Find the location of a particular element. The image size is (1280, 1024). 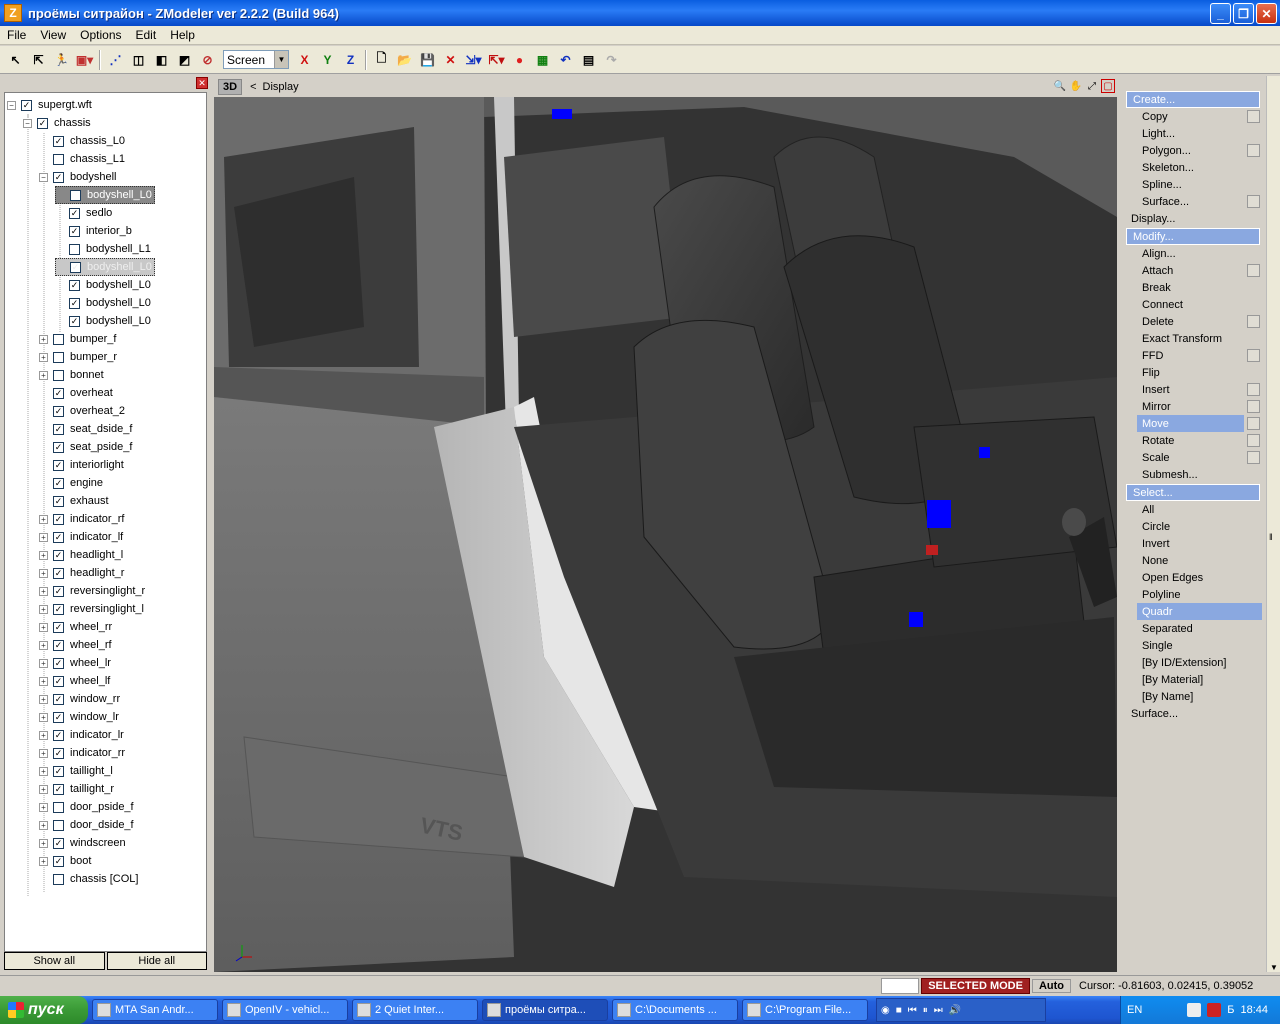

tray-text: Б is located at coordinates (1230, 1010).